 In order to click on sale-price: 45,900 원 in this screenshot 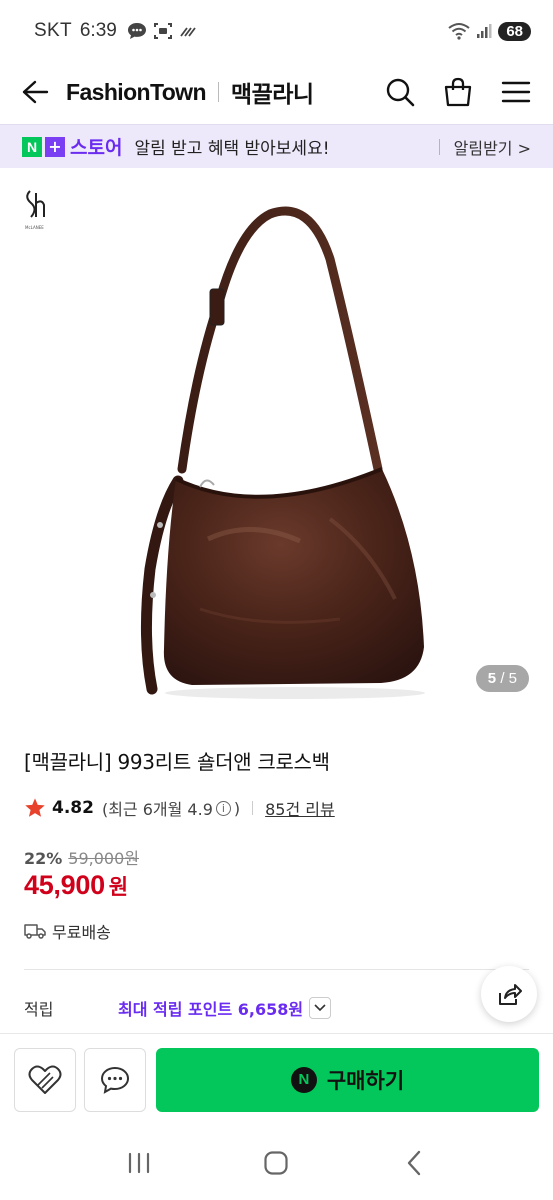, I will do `click(76, 885)`.